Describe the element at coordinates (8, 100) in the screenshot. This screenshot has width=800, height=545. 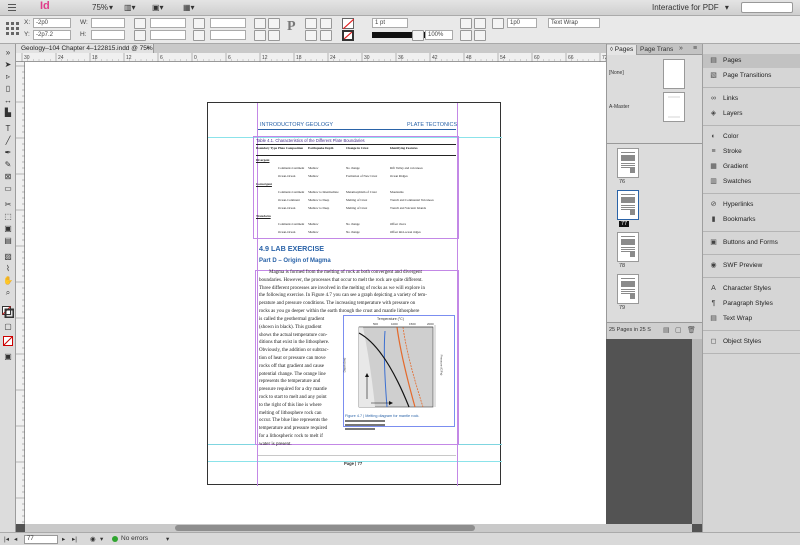
I see `gap-tool-icon: ↔` at that location.